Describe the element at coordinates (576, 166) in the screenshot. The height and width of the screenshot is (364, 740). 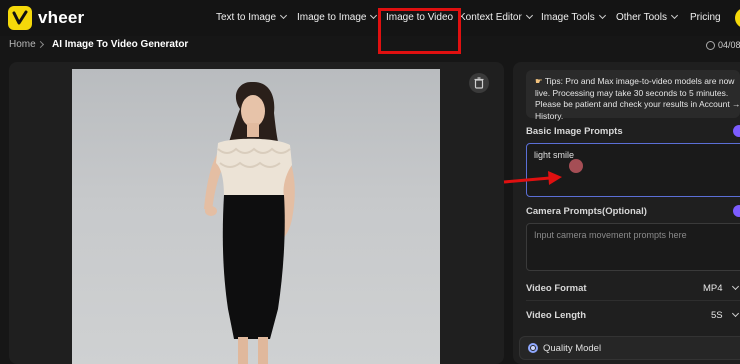
I see `mouse-cursor-indicator` at that location.